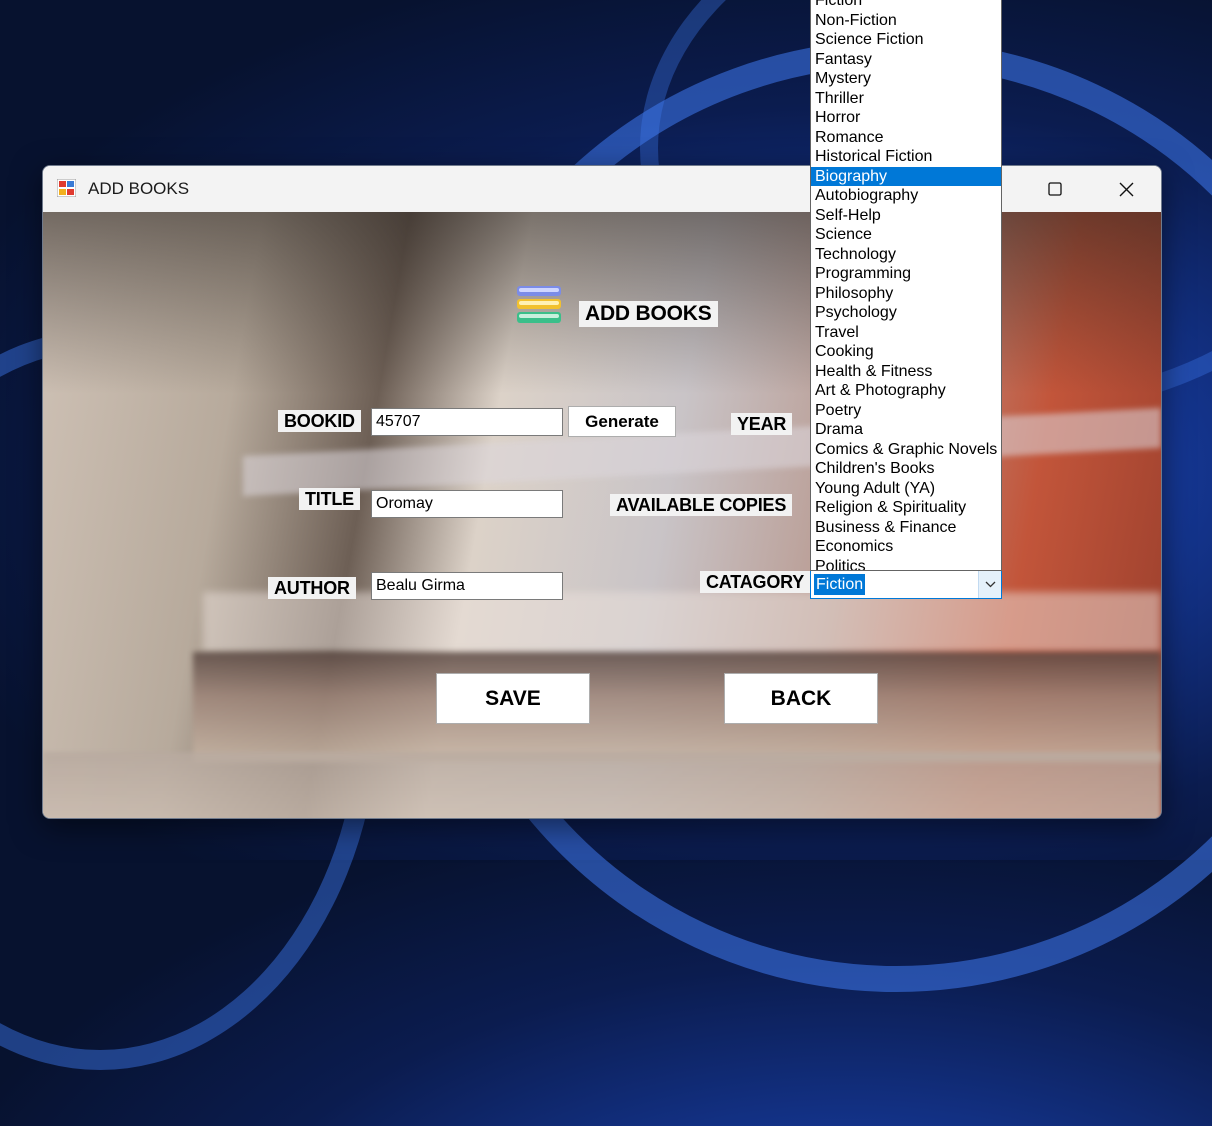 Image resolution: width=1212 pixels, height=1126 pixels. What do you see at coordinates (906, 99) in the screenshot?
I see `dropdown-option: Thriller` at bounding box center [906, 99].